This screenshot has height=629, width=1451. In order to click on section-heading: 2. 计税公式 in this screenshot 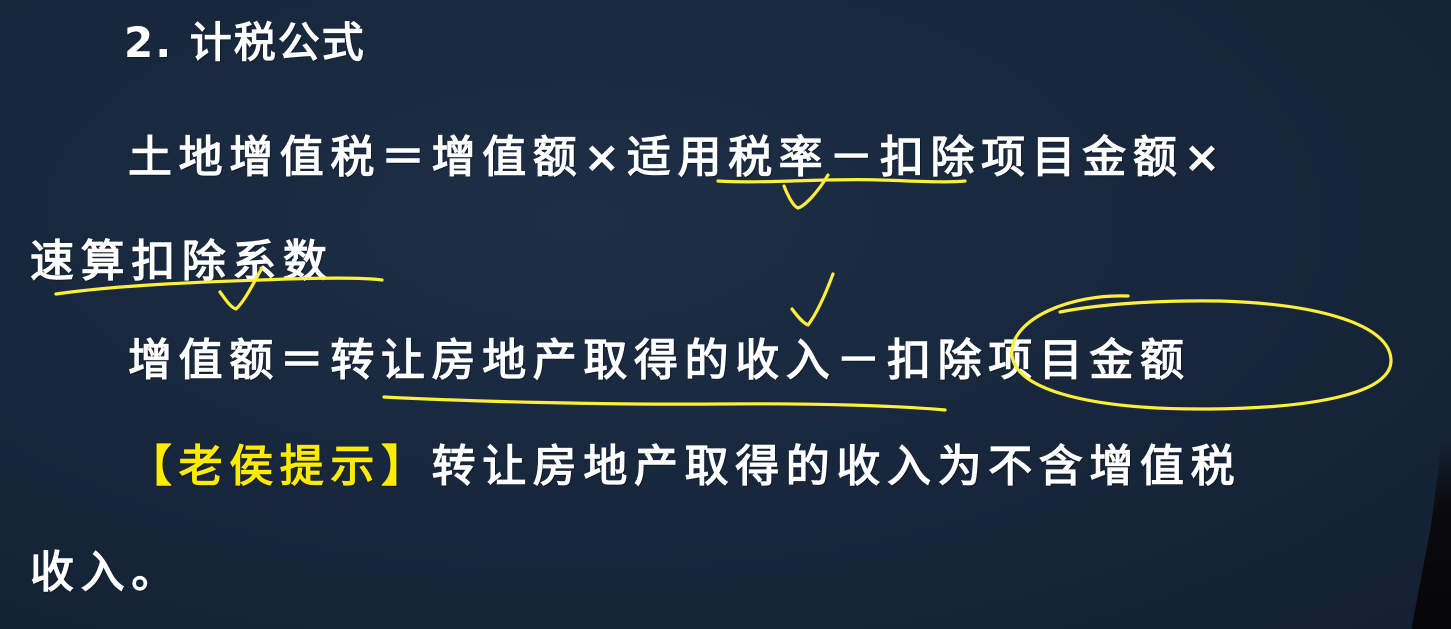, I will do `click(245, 42)`.